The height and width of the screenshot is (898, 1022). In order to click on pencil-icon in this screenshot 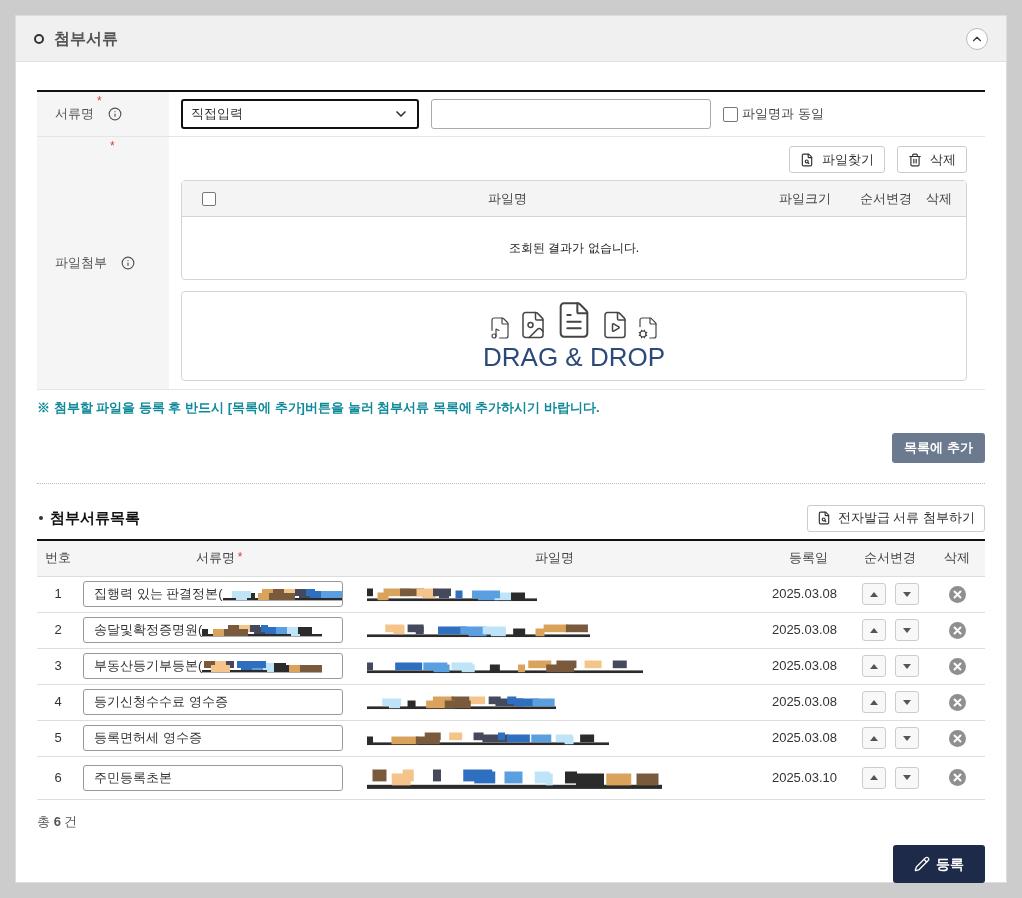, I will do `click(922, 864)`.